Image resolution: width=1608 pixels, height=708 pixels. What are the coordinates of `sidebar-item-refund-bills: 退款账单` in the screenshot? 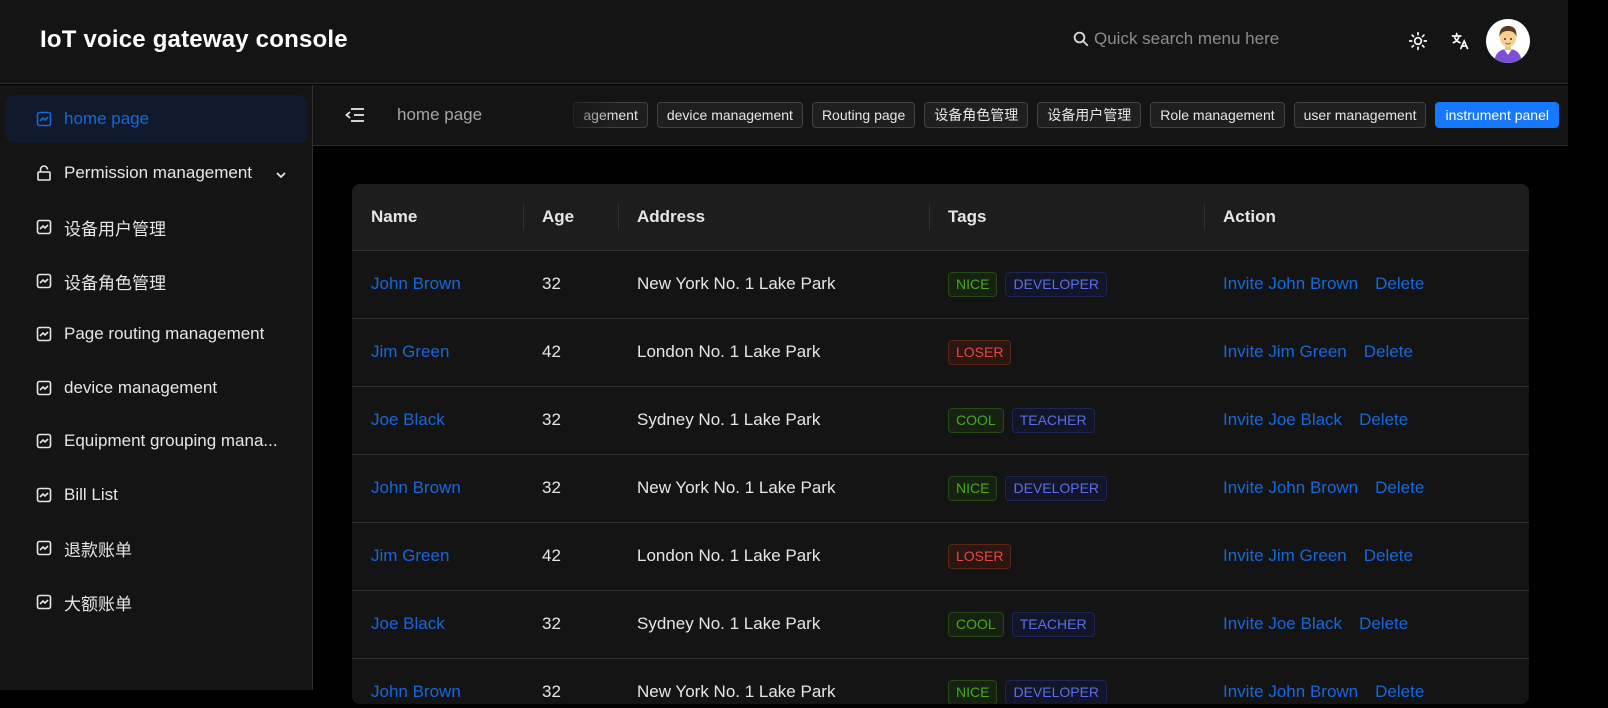 It's located at (156, 548).